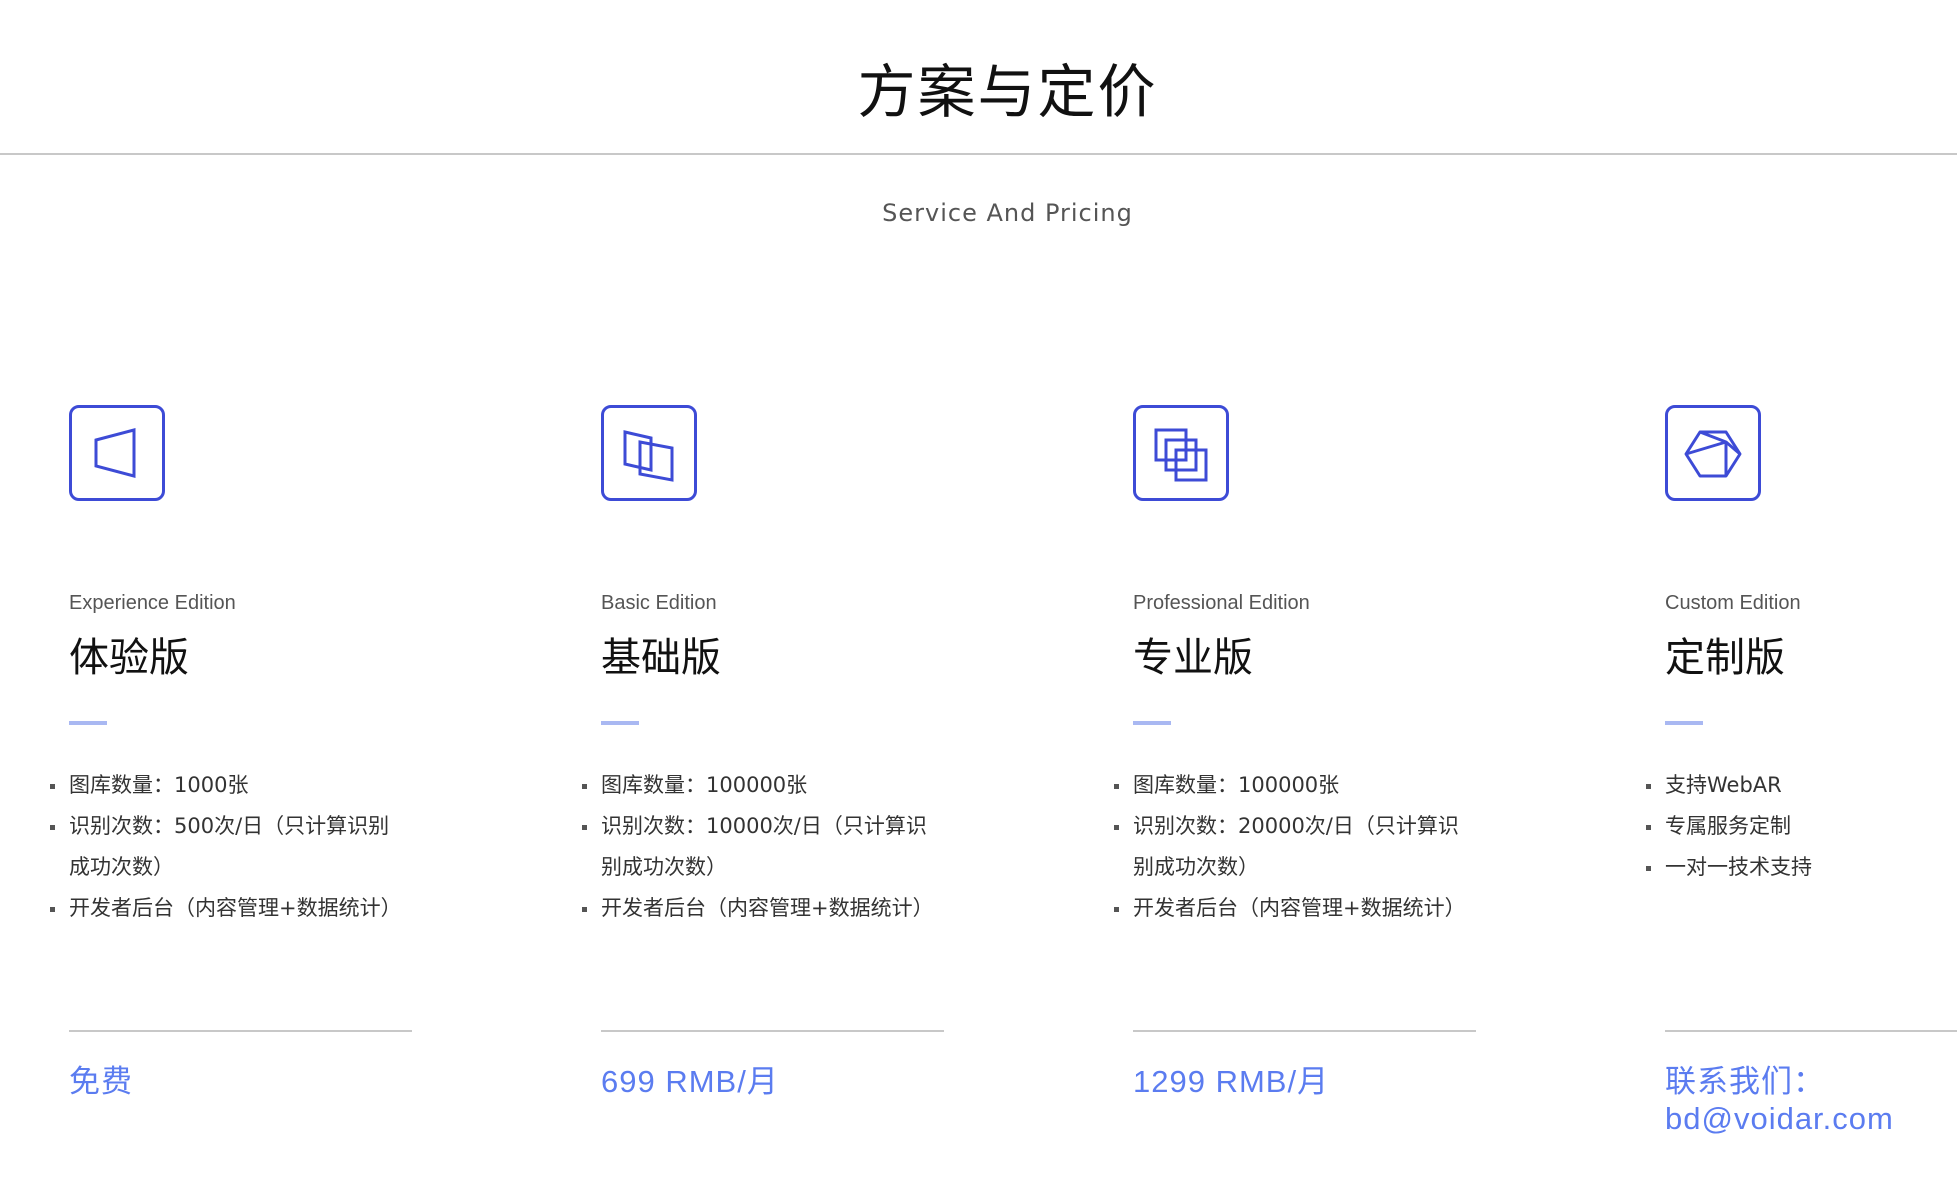 Image resolution: width=1957 pixels, height=1182 pixels. I want to click on feature-item: 专属服务定制, so click(1791, 826).